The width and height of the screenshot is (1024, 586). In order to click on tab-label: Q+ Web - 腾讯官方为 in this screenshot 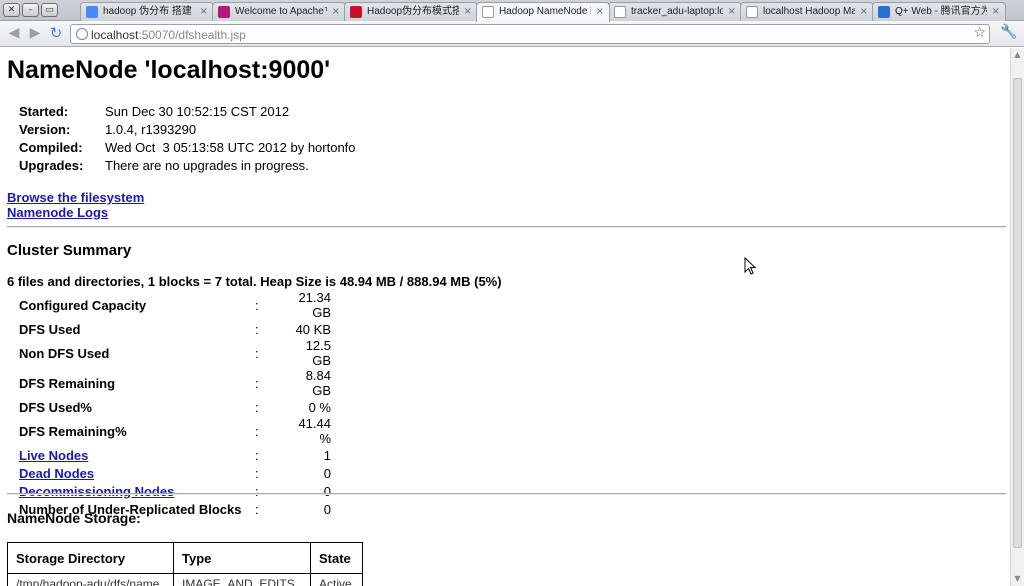, I will do `click(941, 11)`.